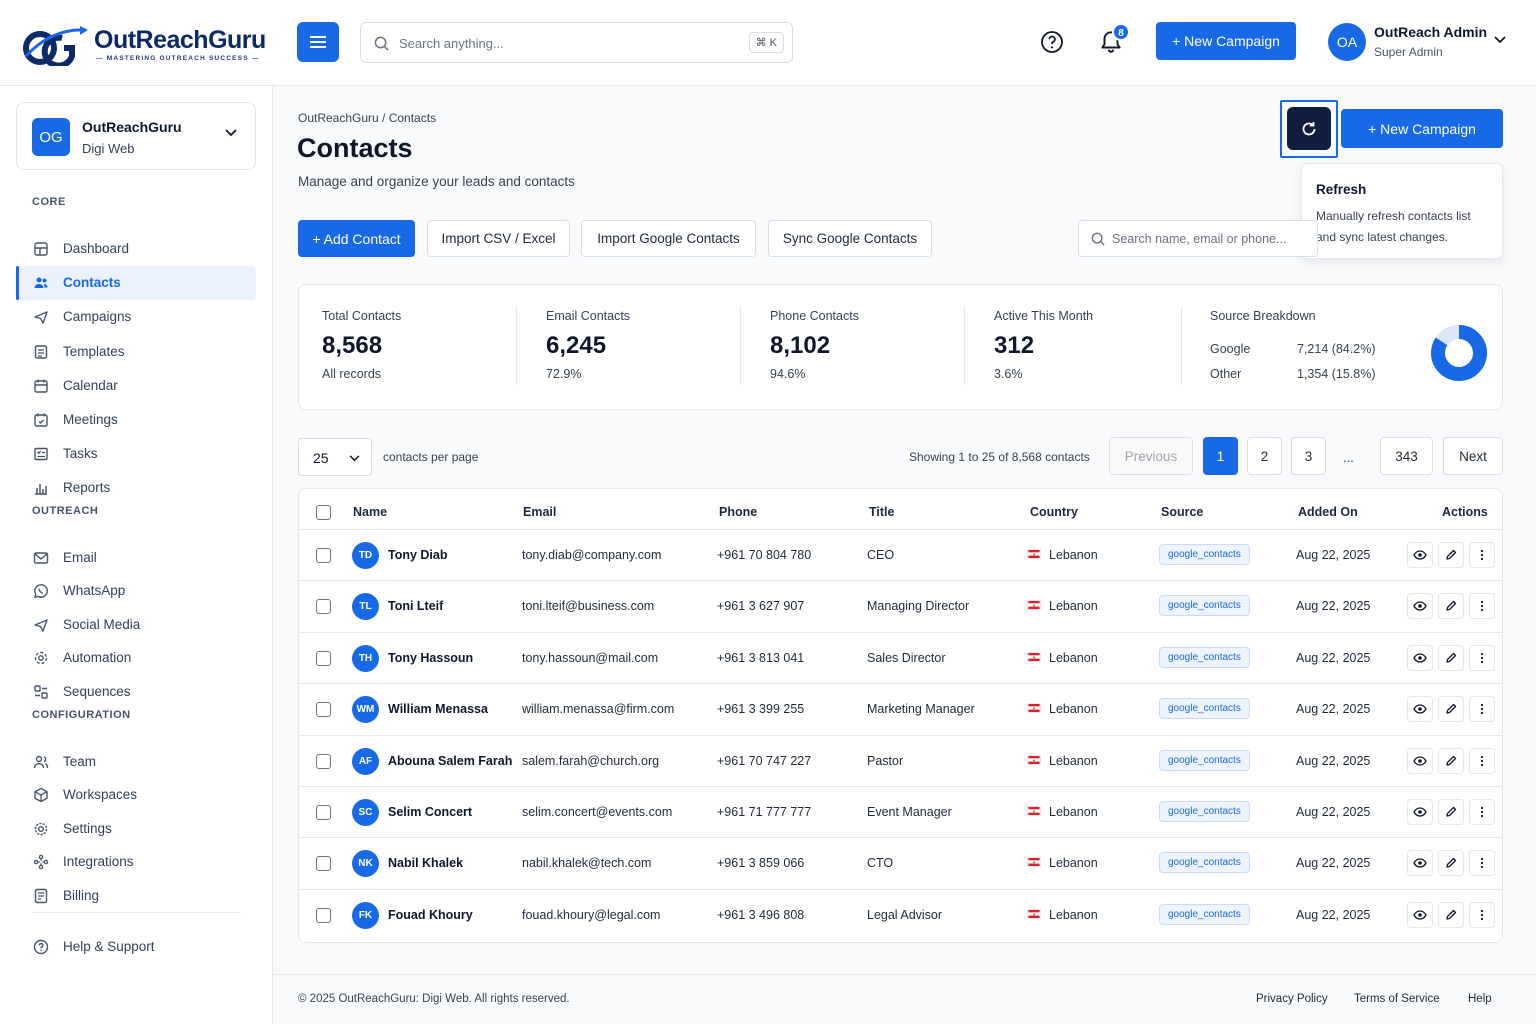  What do you see at coordinates (430, 658) in the screenshot?
I see `contact-name: Tony Hassoun` at bounding box center [430, 658].